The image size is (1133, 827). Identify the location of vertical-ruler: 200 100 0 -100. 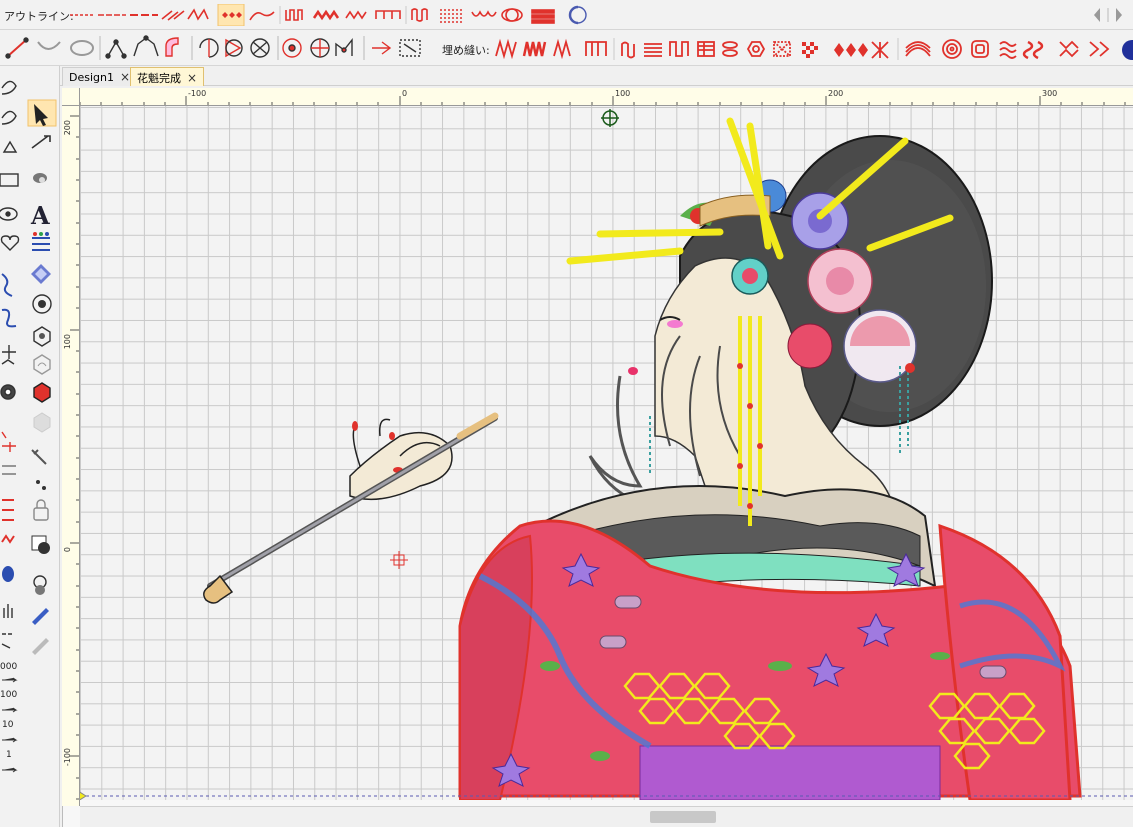
(71, 456).